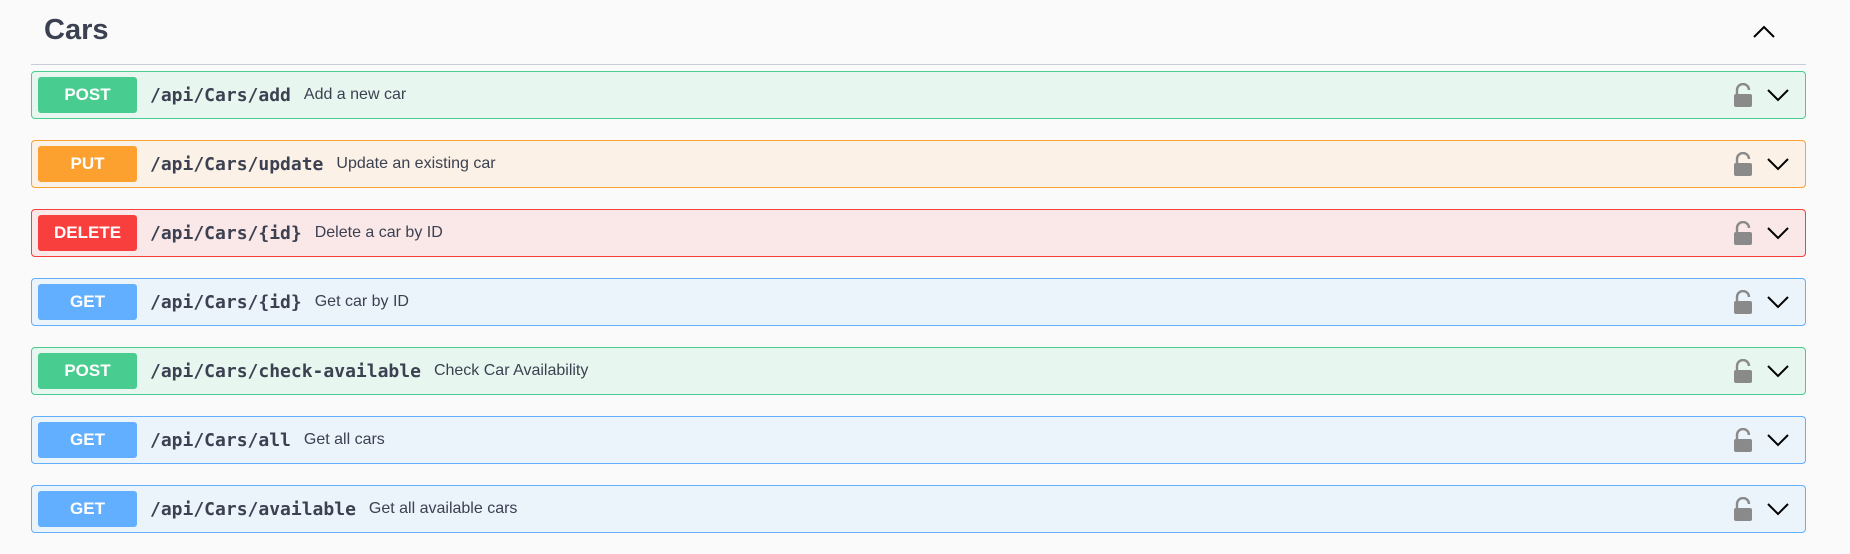 The height and width of the screenshot is (554, 1850). I want to click on chevron-up-icon, so click(1764, 31).